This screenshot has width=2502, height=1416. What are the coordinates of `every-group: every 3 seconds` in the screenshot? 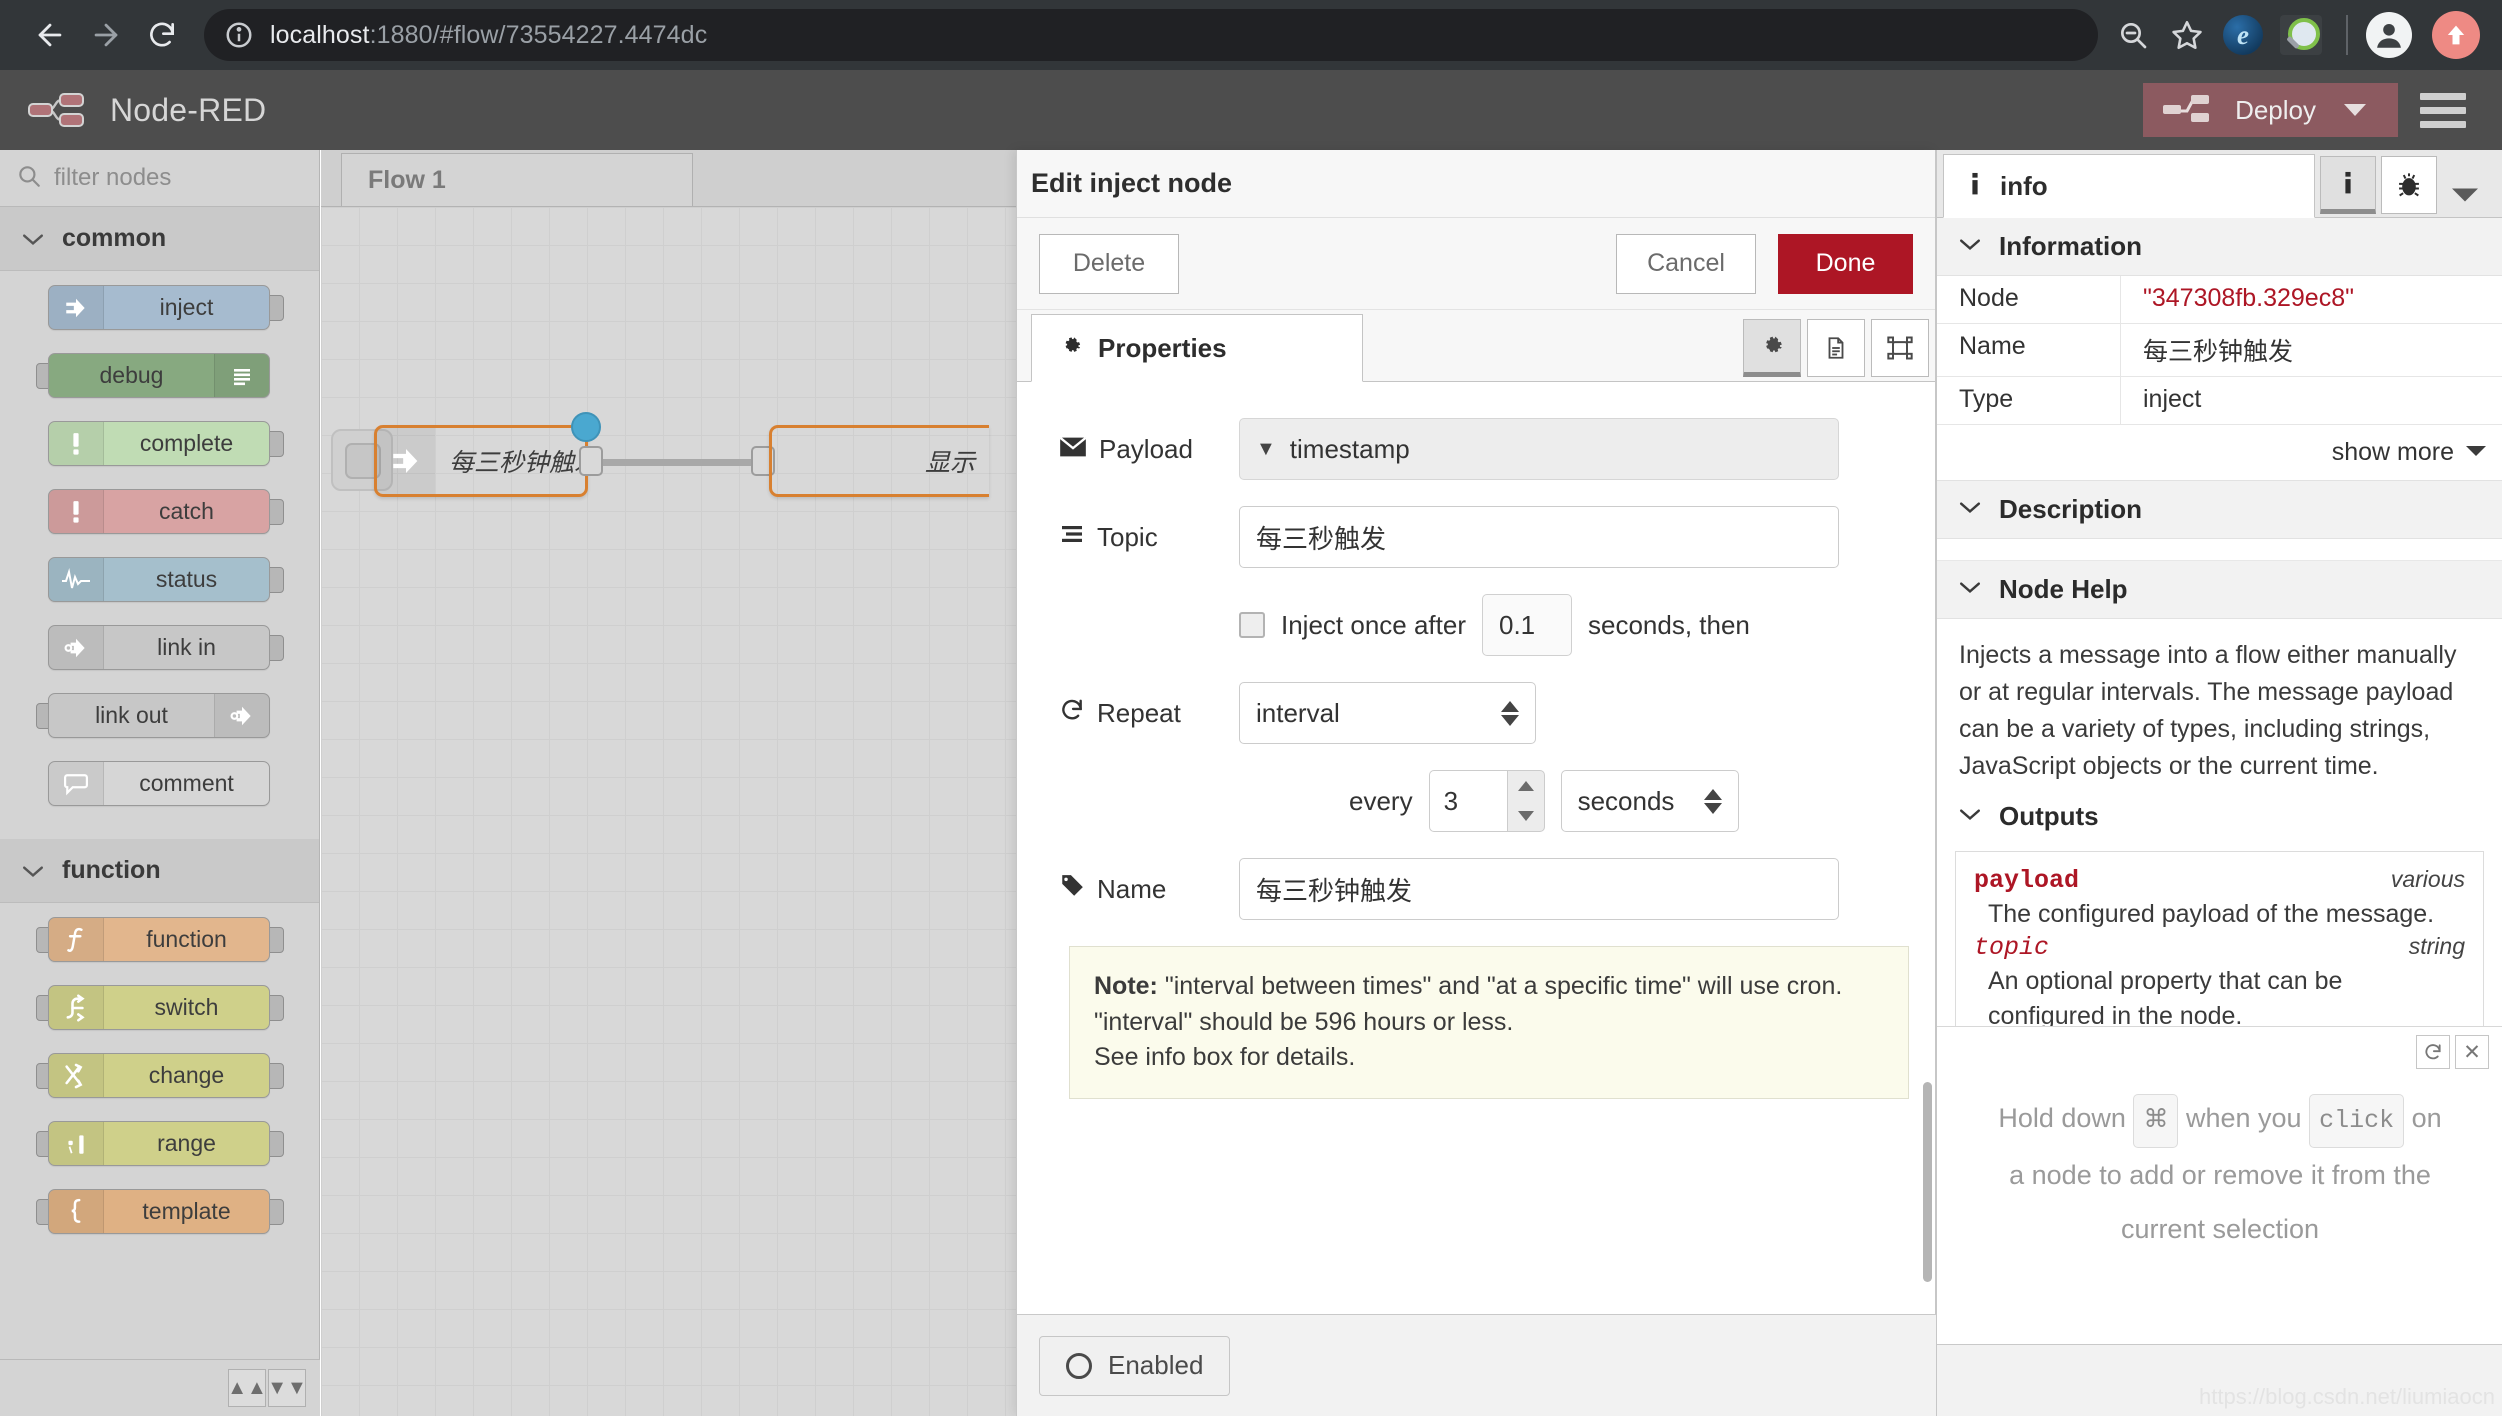 It's located at (1489, 801).